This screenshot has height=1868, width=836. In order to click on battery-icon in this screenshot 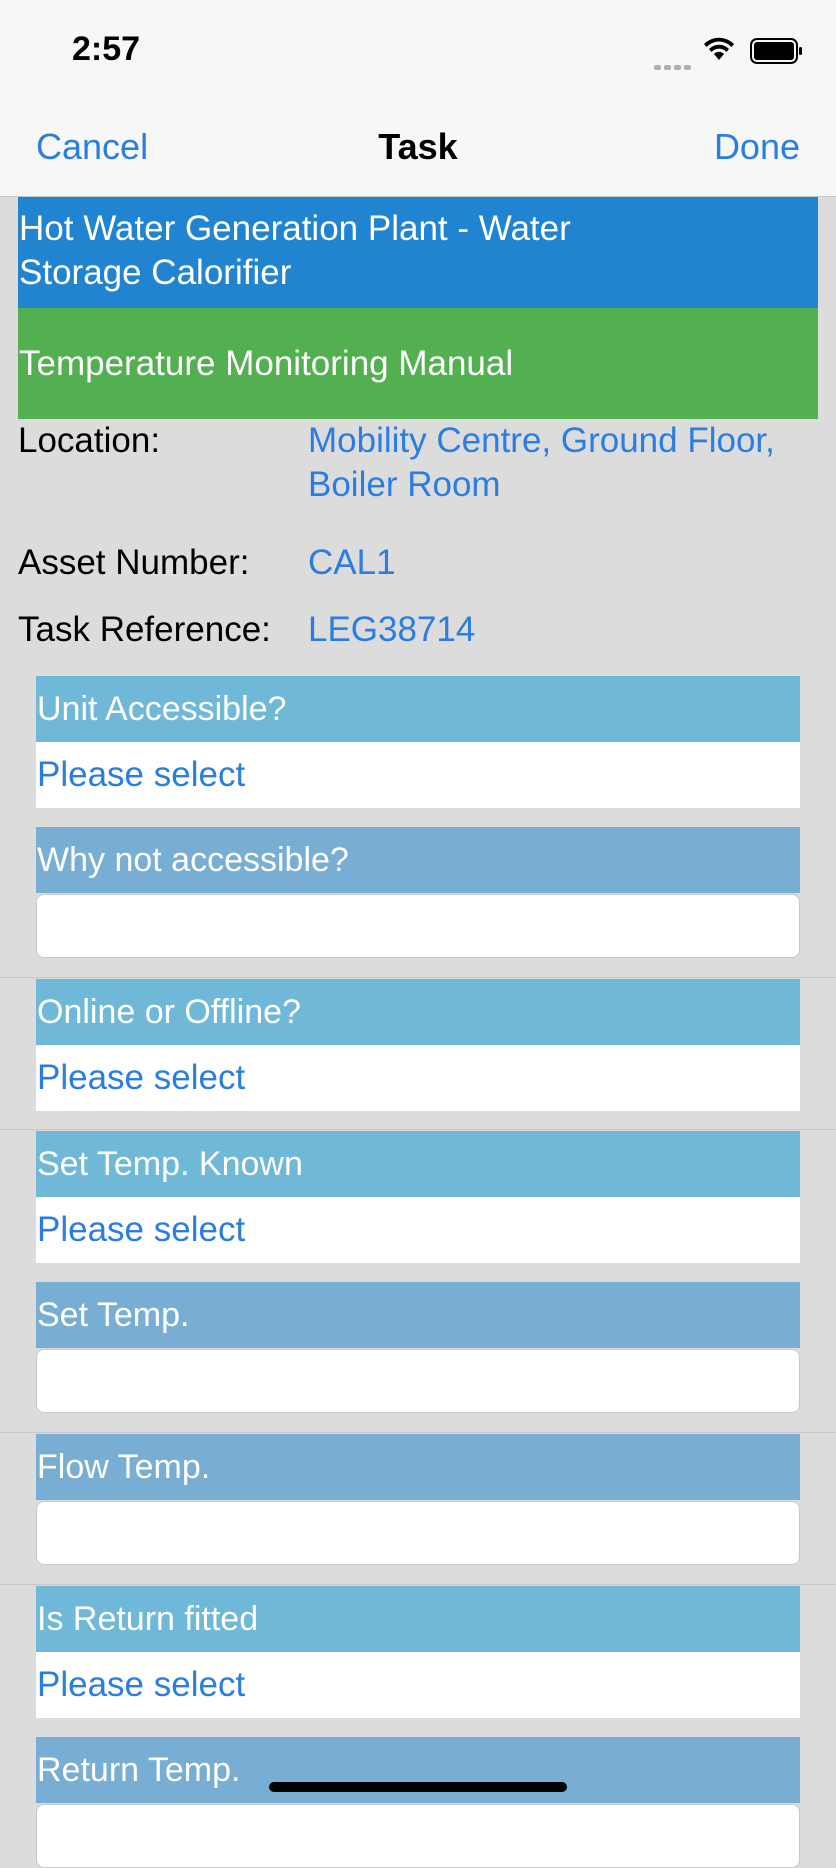, I will do `click(777, 53)`.